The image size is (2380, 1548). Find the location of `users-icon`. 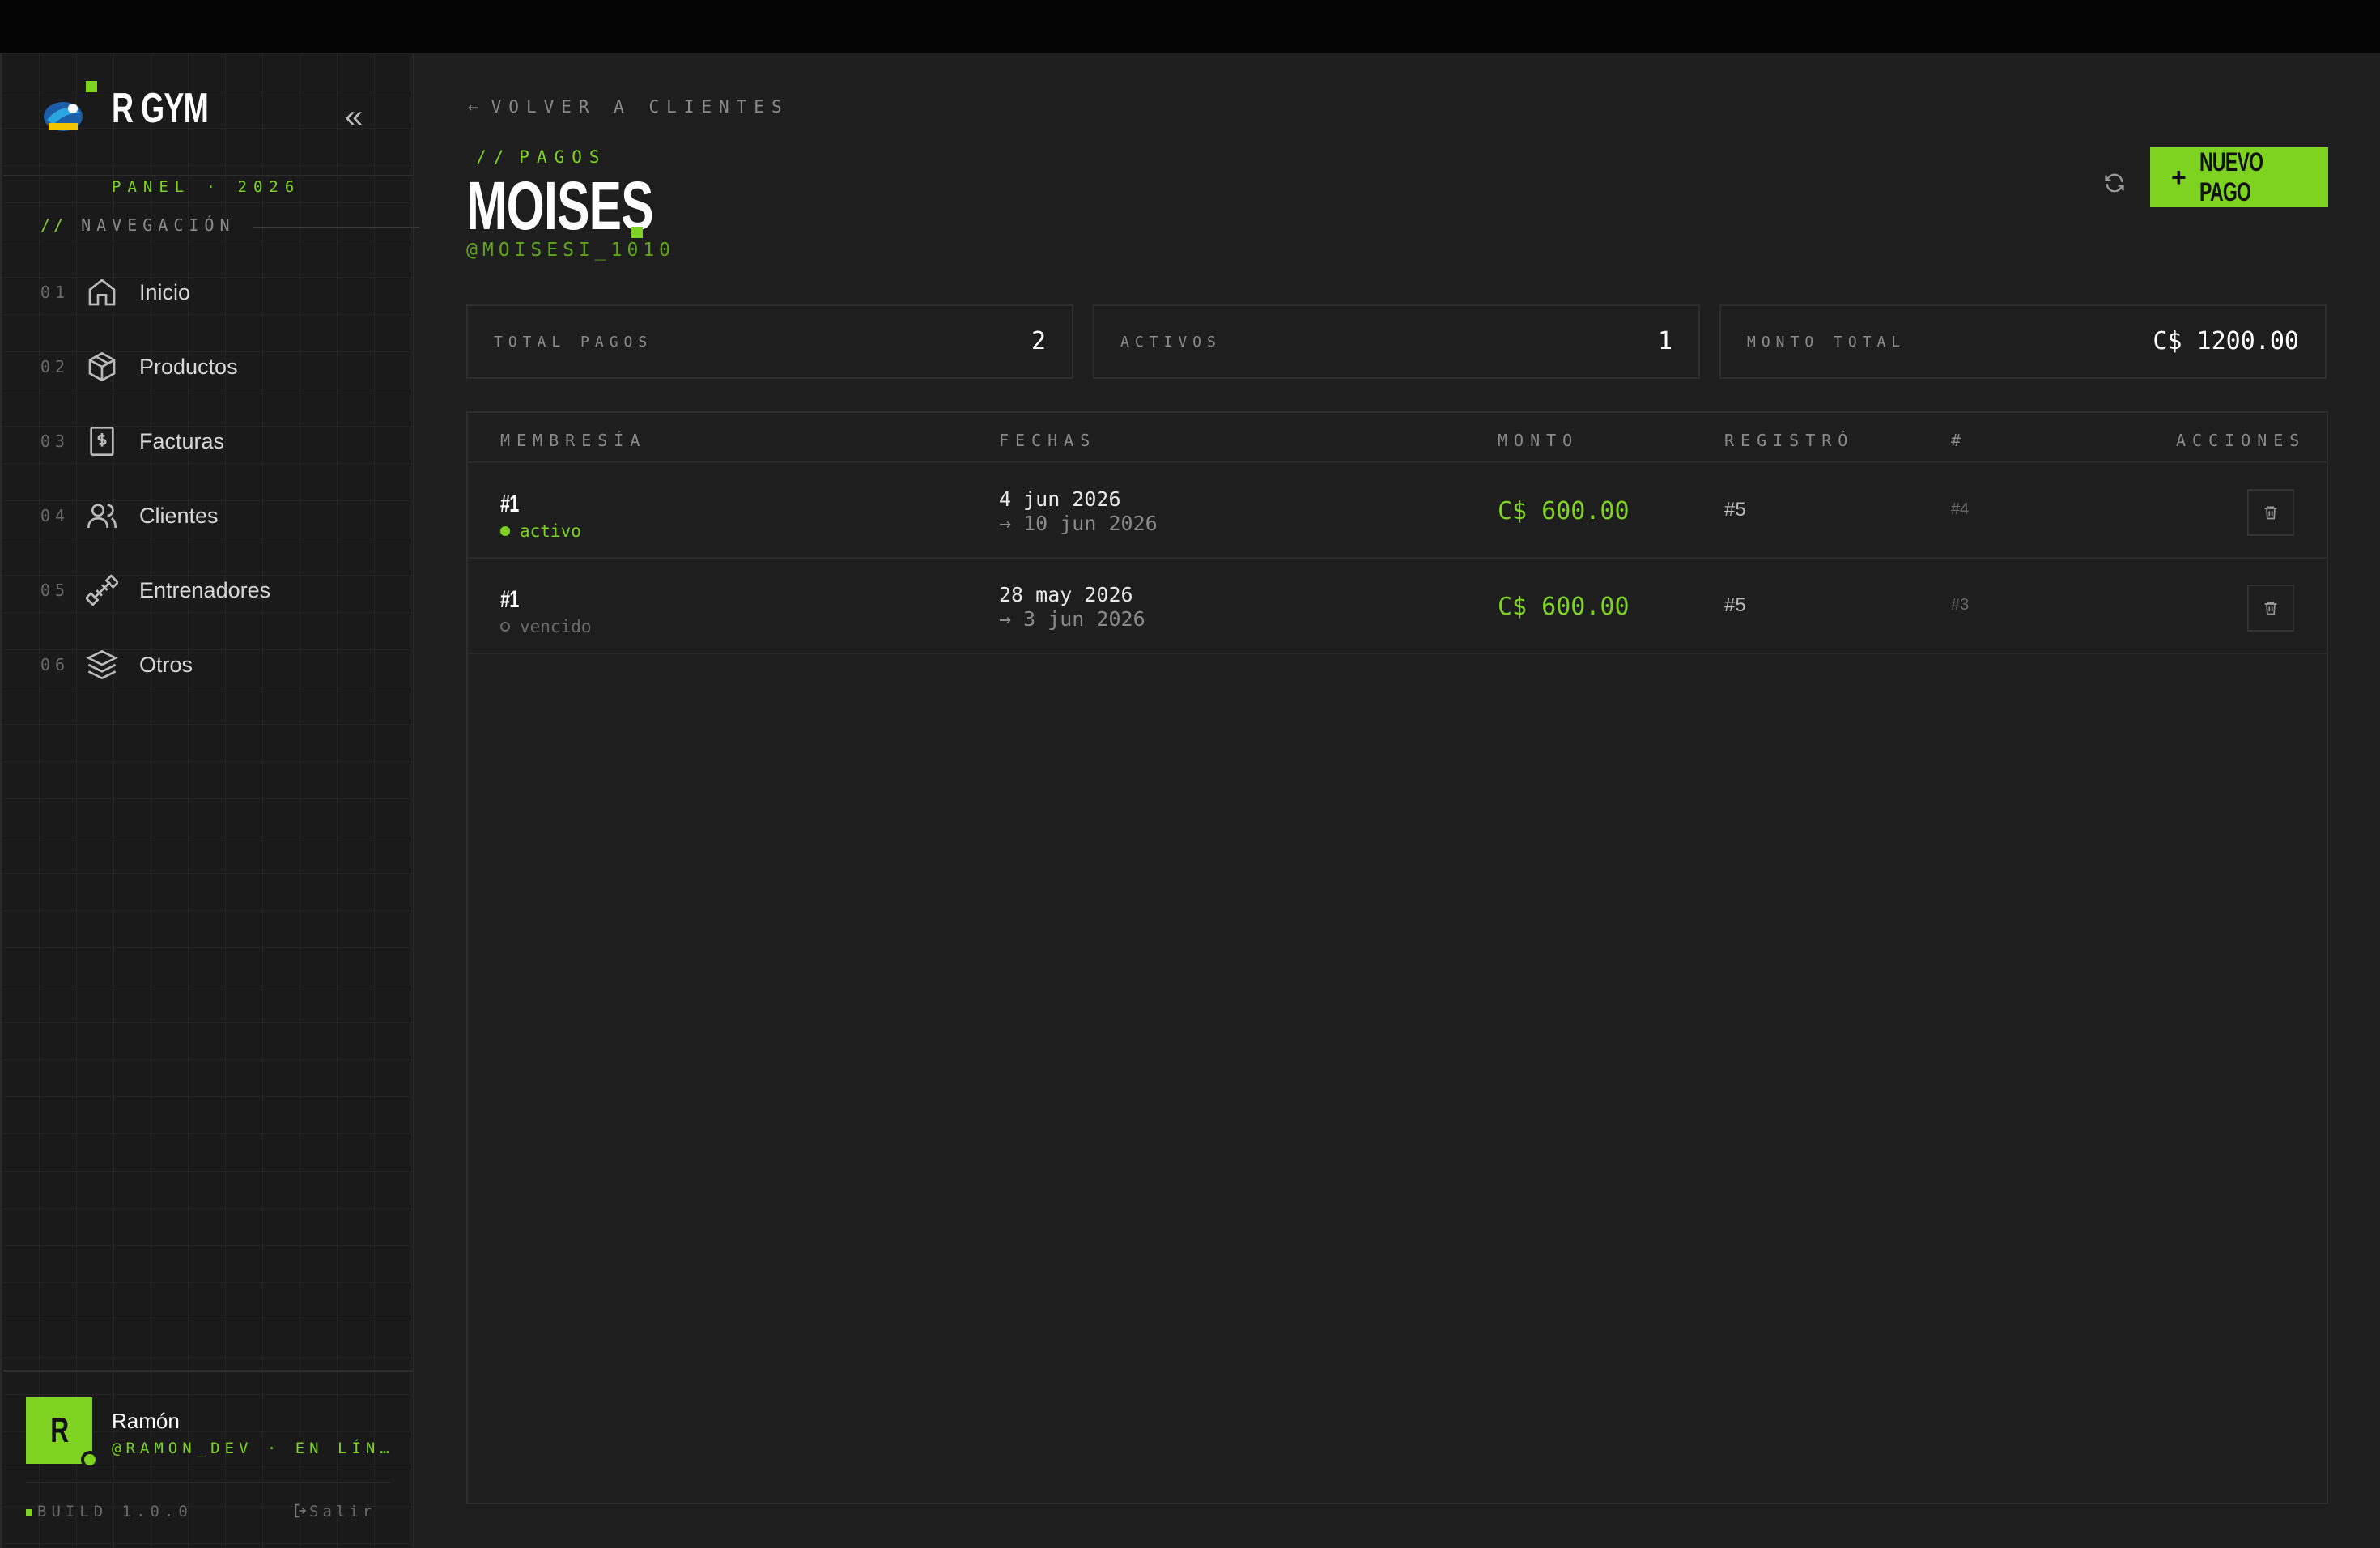

users-icon is located at coordinates (102, 516).